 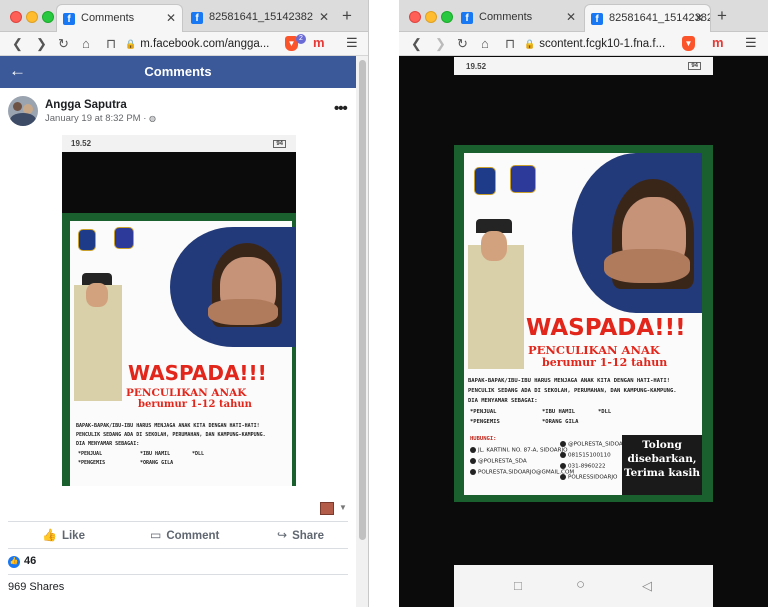 What do you see at coordinates (282, 535) in the screenshot?
I see `share-icon: ↪` at bounding box center [282, 535].